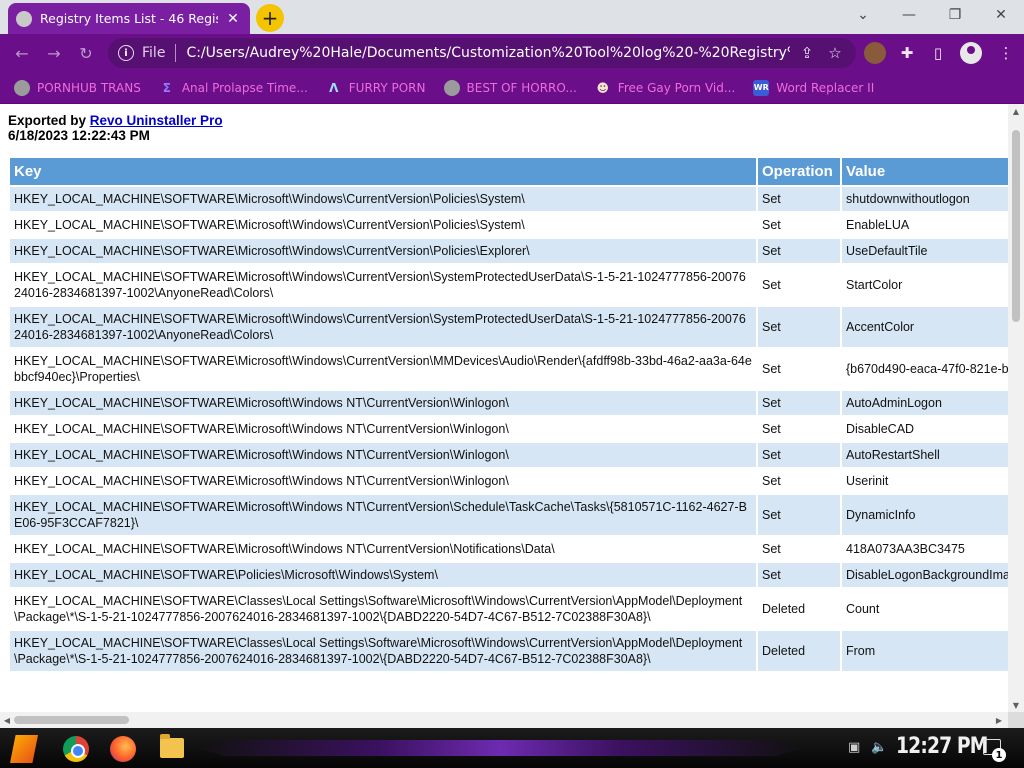  I want to click on scroll-left-arrow-icon: ◀, so click(7, 720).